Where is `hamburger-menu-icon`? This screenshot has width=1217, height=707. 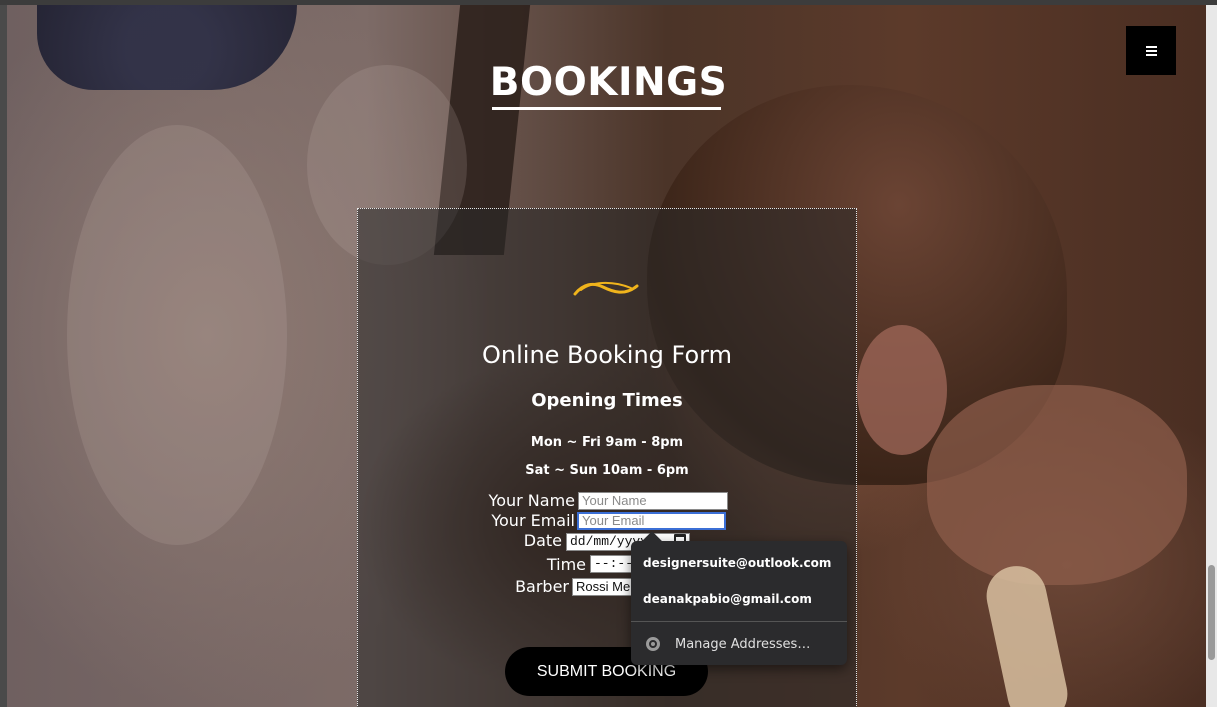
hamburger-menu-icon is located at coordinates (1151, 51).